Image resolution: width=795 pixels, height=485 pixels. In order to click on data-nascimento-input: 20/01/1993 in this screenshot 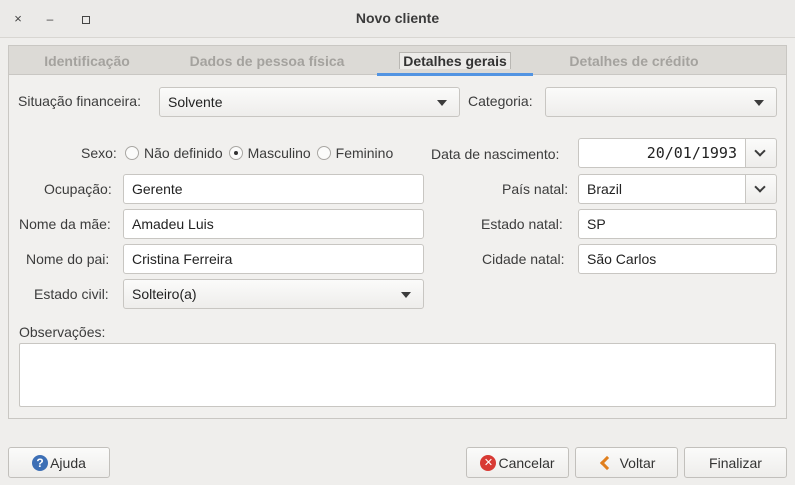, I will do `click(662, 153)`.